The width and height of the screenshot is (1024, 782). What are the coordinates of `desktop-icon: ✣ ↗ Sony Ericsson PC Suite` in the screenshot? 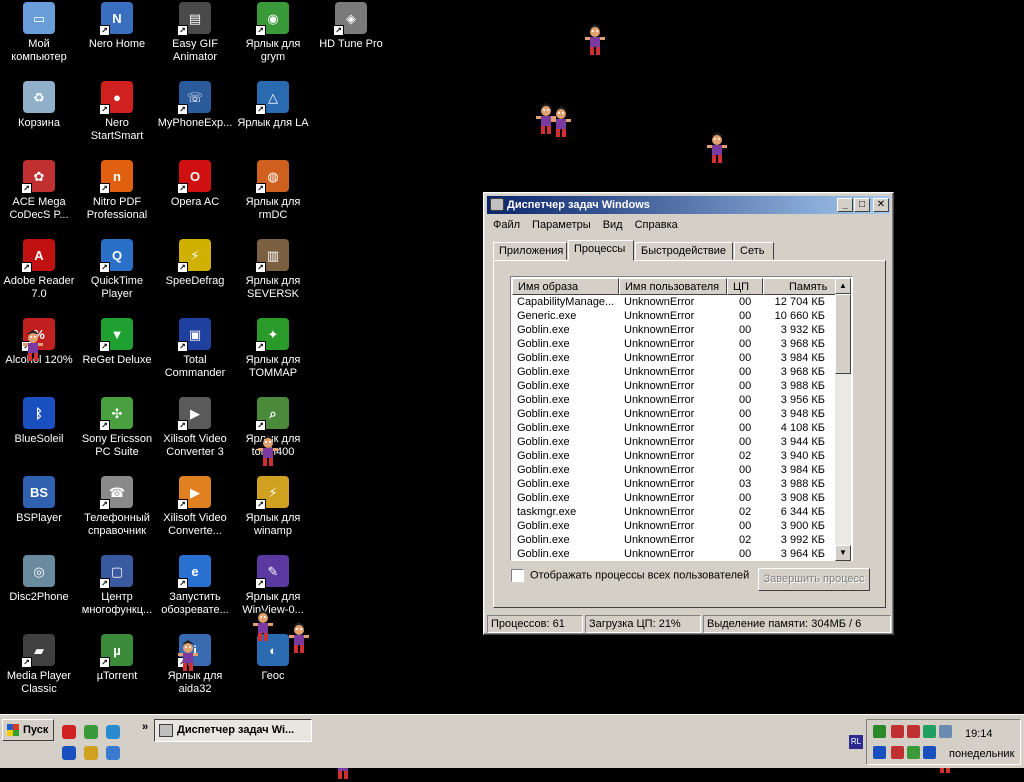 It's located at (117, 428).